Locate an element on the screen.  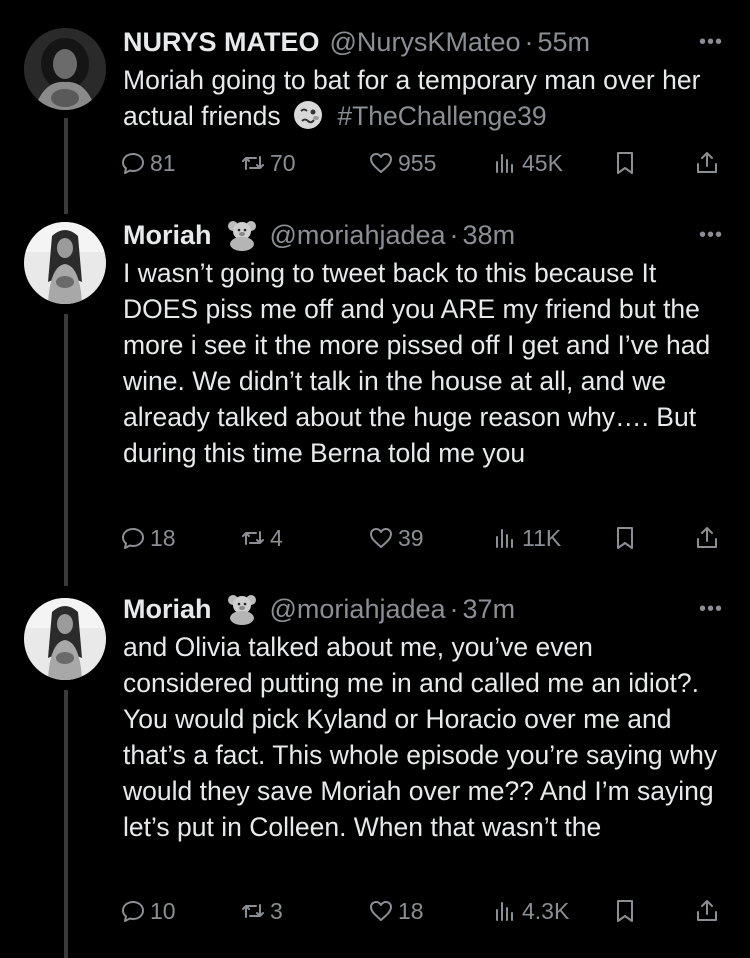
handle: @NurysKMateo is located at coordinates (425, 42).